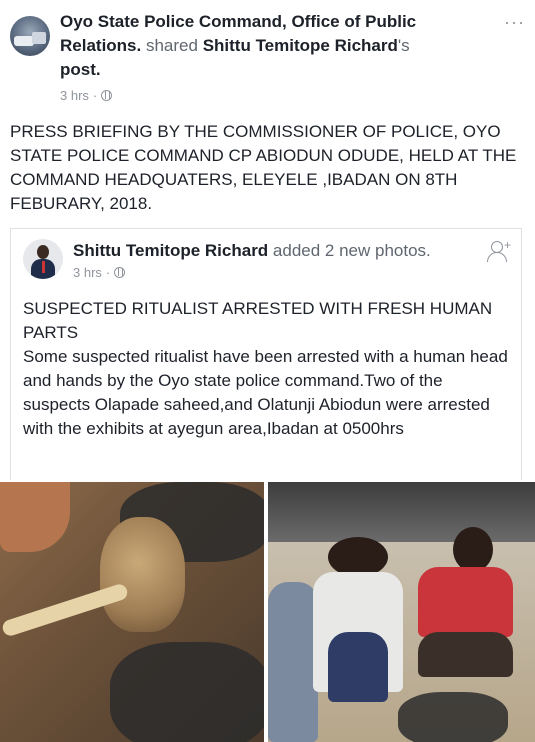 The image size is (535, 742). I want to click on head-shape, so click(142, 574).